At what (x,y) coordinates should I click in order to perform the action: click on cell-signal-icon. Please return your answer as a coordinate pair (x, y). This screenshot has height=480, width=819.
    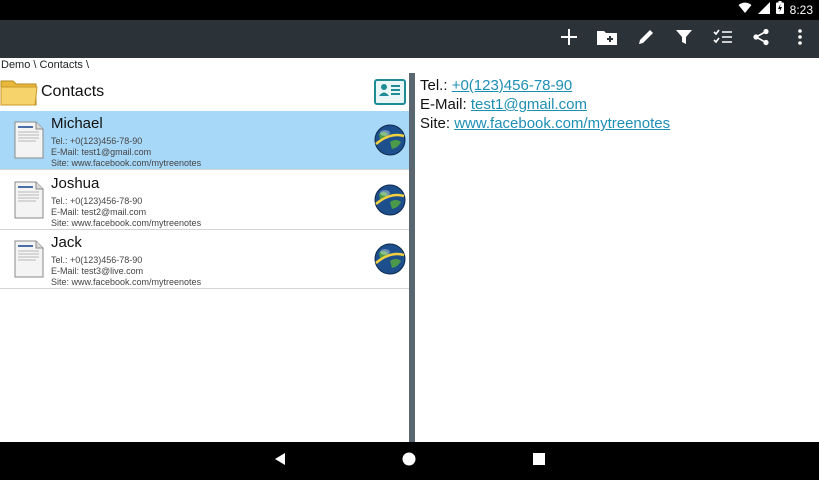
    Looking at the image, I should click on (763, 10).